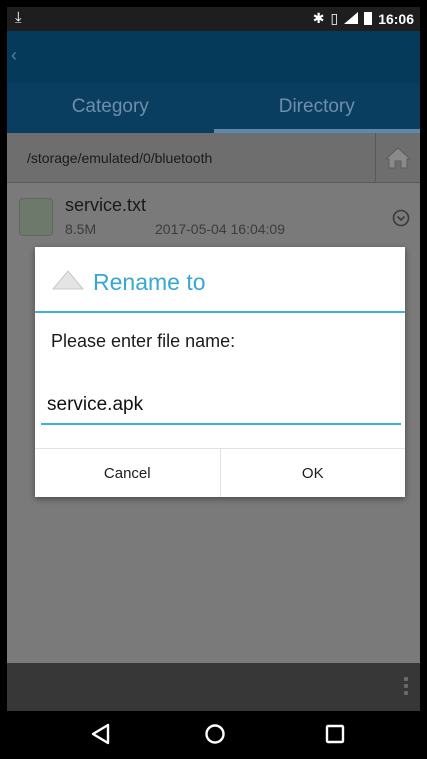 This screenshot has height=759, width=427. Describe the element at coordinates (406, 687) in the screenshot. I see `overflow-menu-icon` at that location.